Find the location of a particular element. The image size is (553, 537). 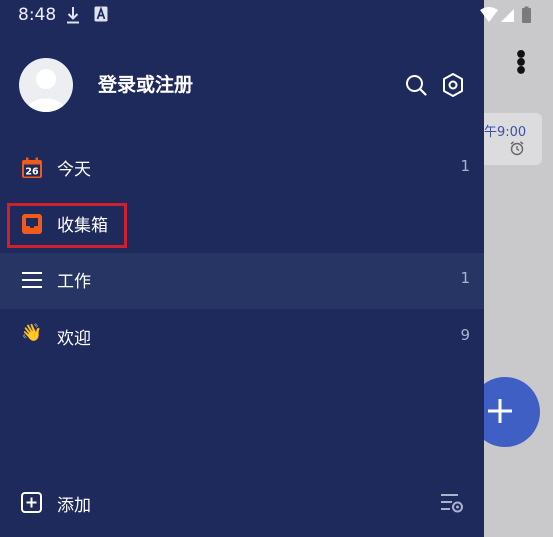

item-count: 9 is located at coordinates (465, 335).